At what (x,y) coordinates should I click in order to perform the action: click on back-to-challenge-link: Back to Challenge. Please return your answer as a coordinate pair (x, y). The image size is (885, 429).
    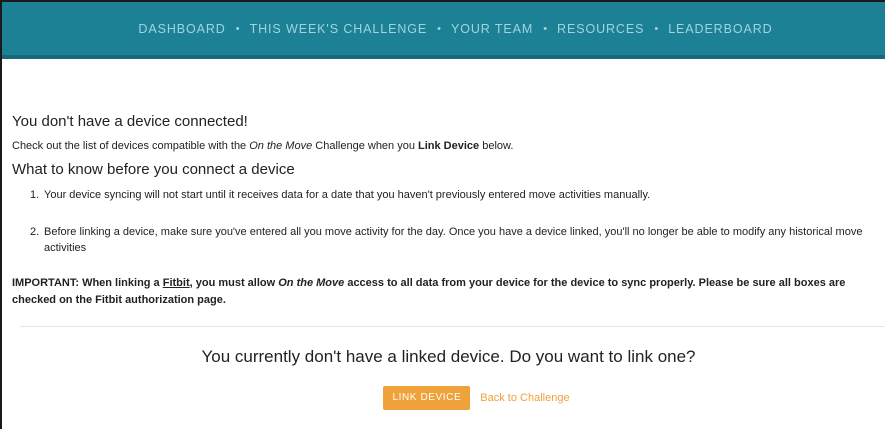
    Looking at the image, I should click on (524, 398).